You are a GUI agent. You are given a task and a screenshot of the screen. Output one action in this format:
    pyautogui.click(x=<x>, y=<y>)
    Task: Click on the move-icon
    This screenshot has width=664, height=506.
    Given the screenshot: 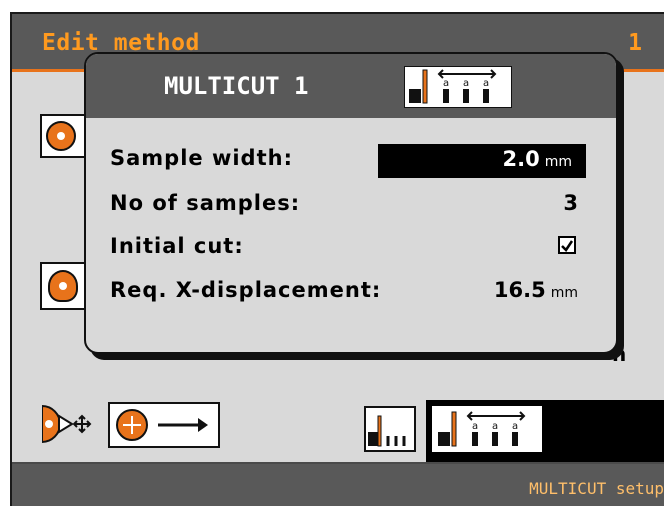 What is the action you would take?
    pyautogui.click(x=72, y=424)
    